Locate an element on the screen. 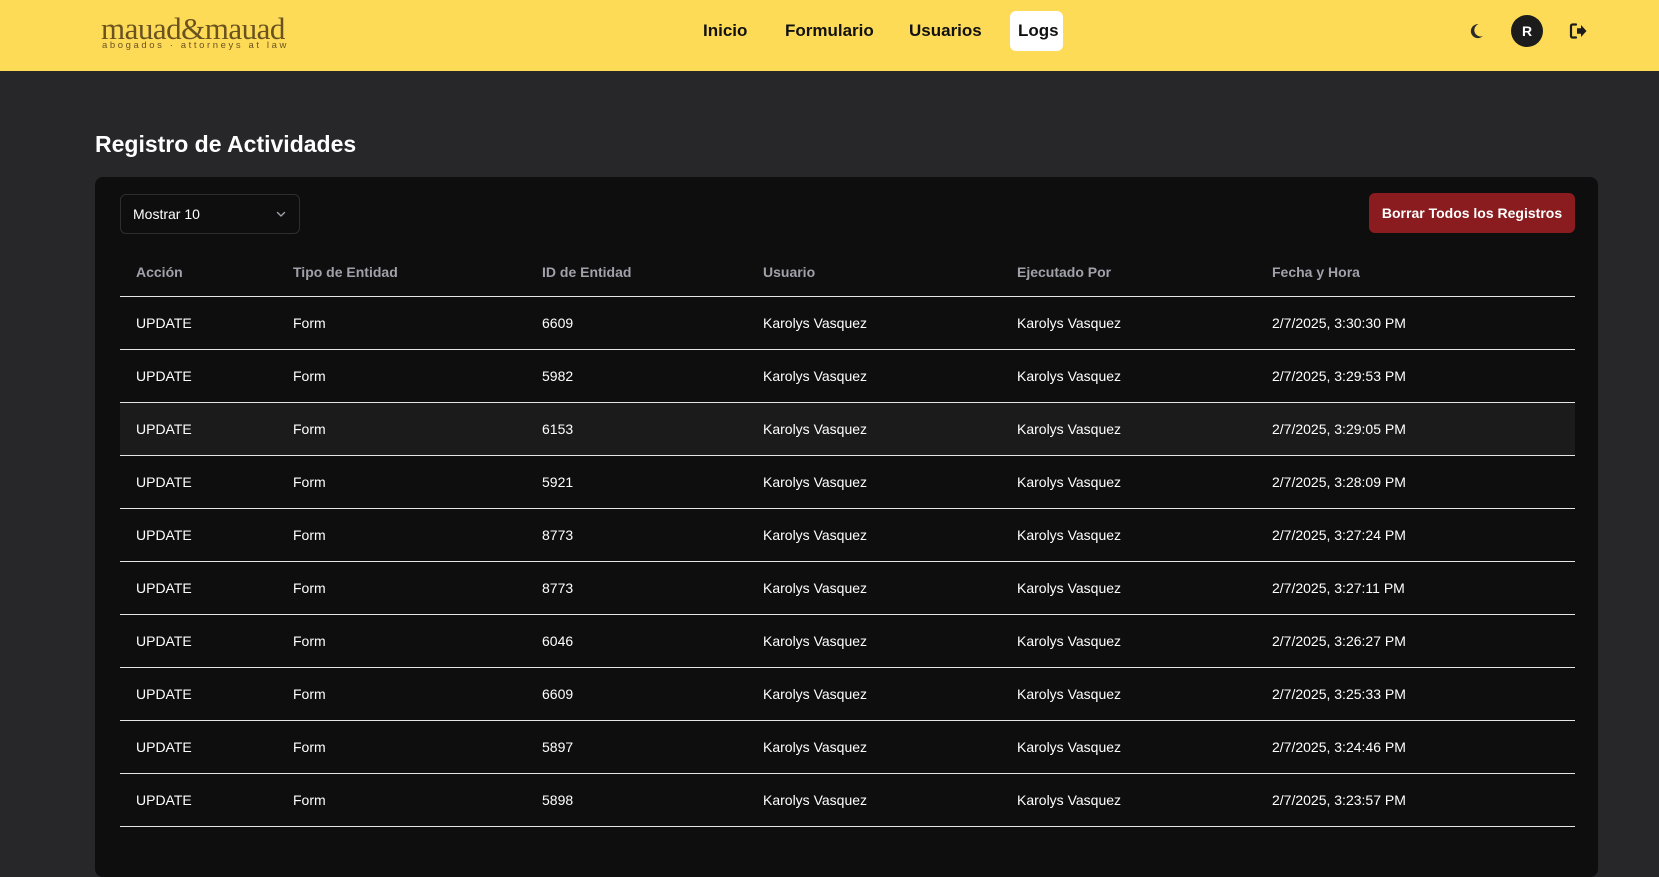 Image resolution: width=1659 pixels, height=877 pixels. column-header-ejecutado-por: Ejecutado Por is located at coordinates (1064, 272).